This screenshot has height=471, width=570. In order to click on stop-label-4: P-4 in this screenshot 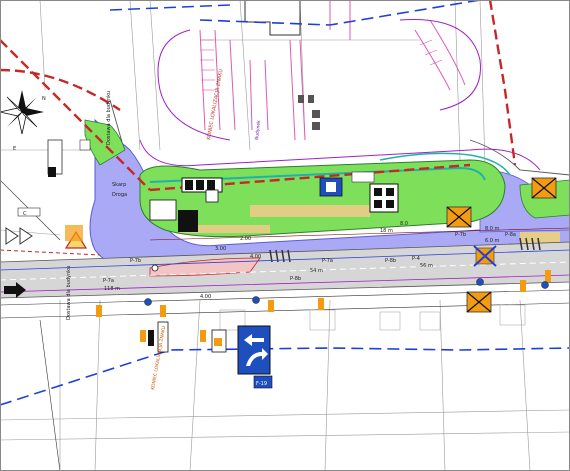, I will do `click(416, 259)`.